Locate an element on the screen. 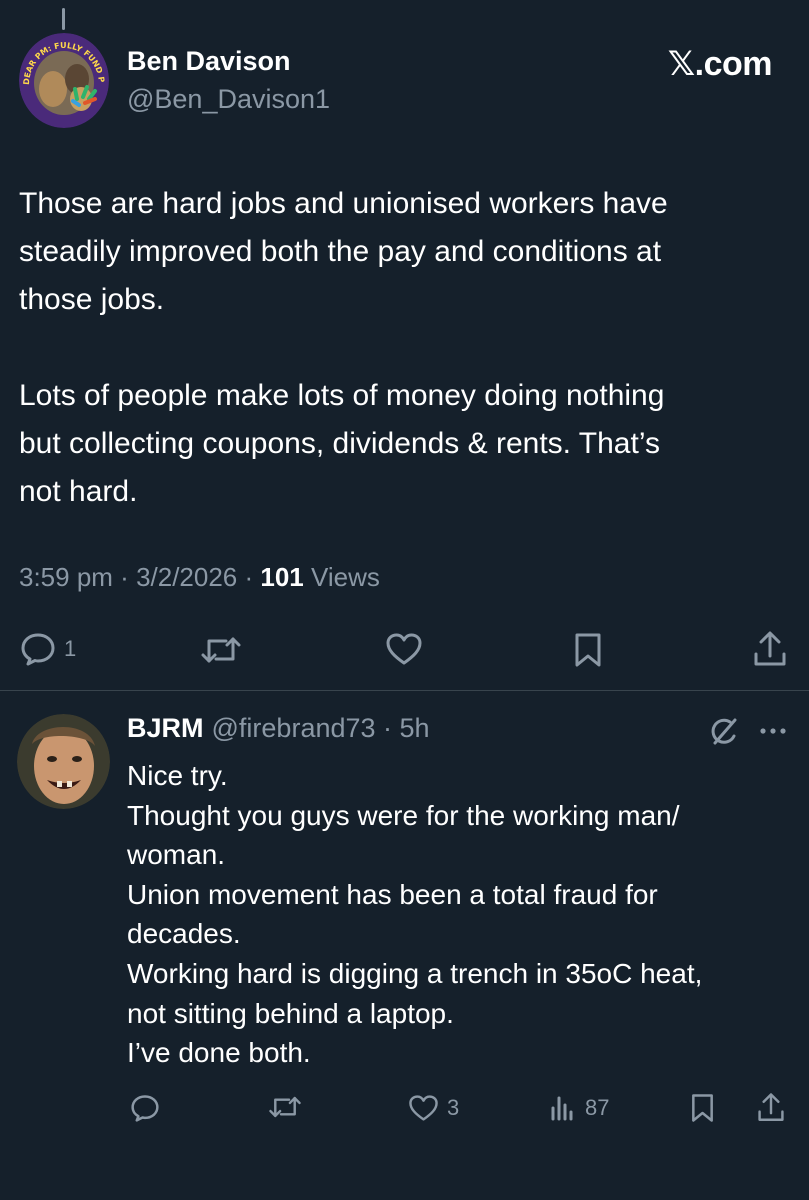  reply-line: woman. is located at coordinates (176, 855).